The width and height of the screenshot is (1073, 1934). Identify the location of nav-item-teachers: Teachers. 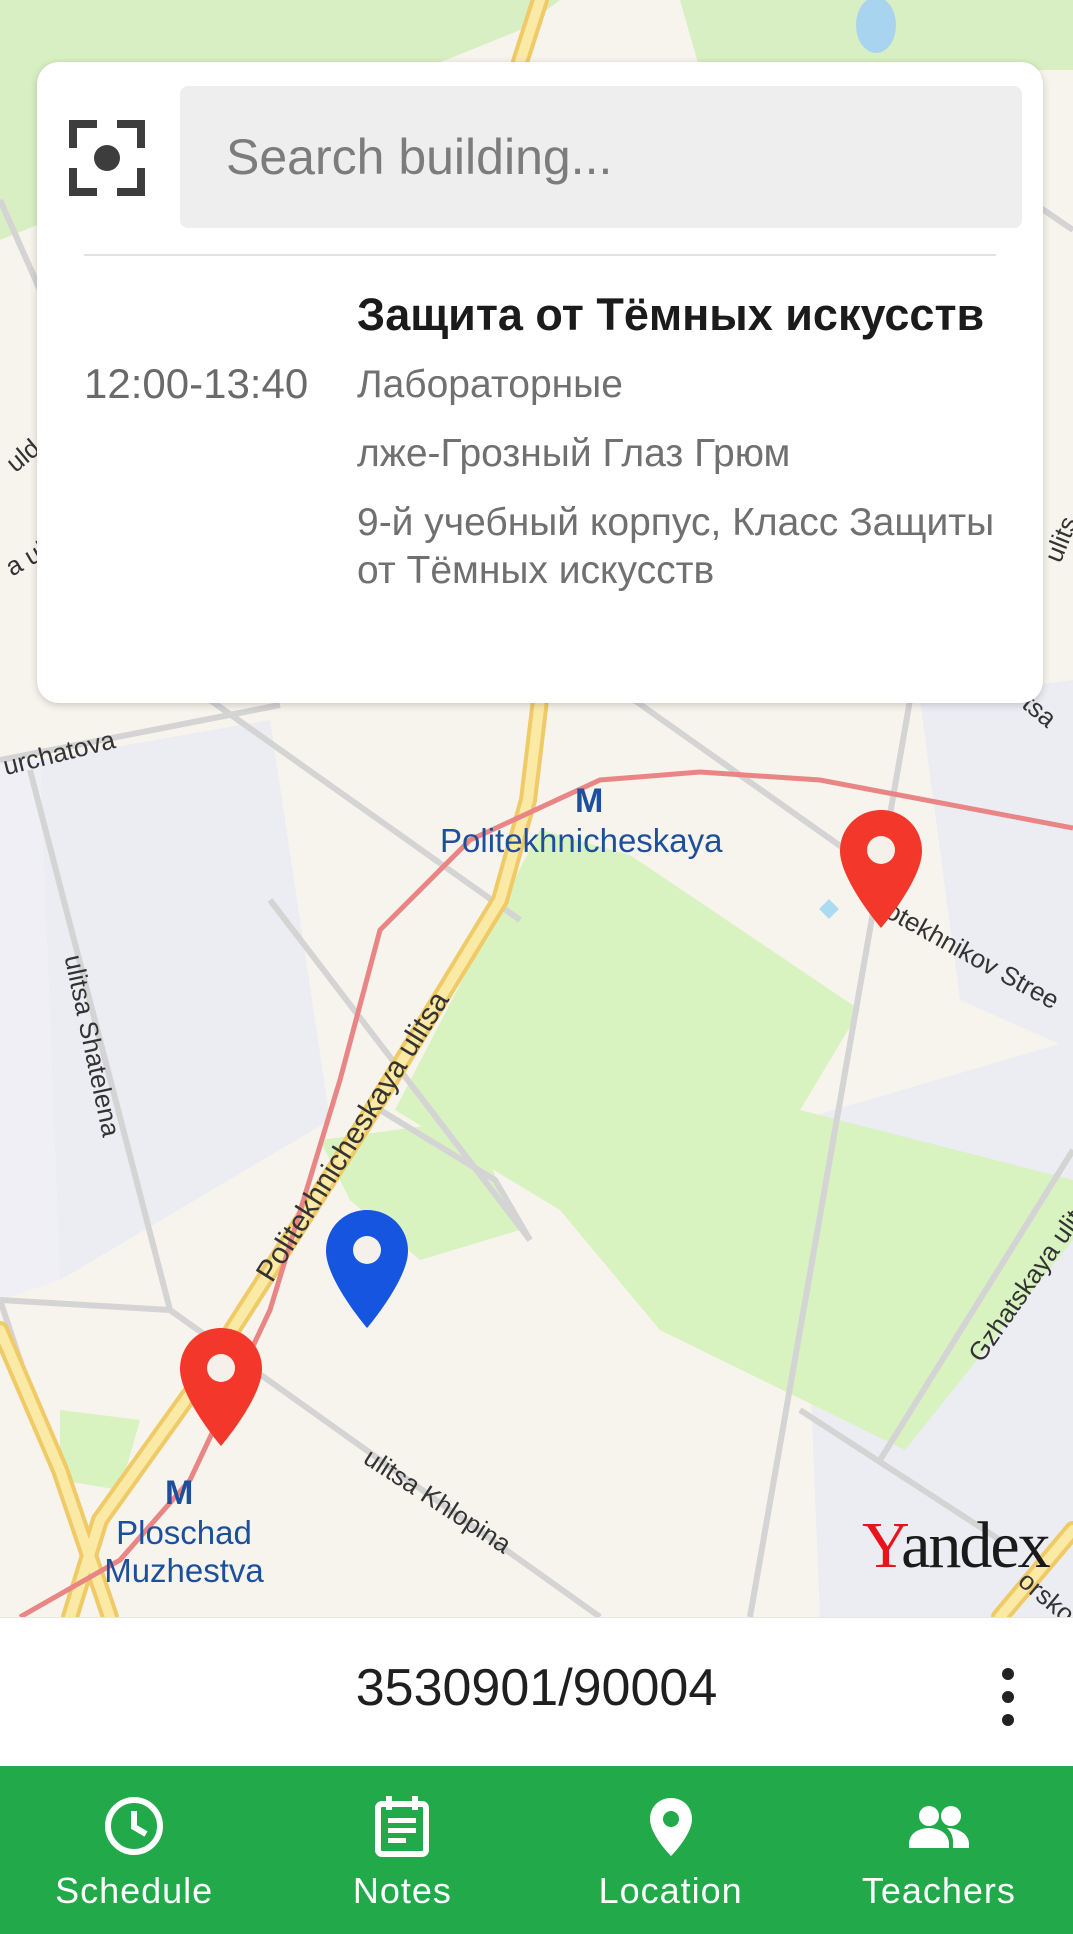
(939, 1850).